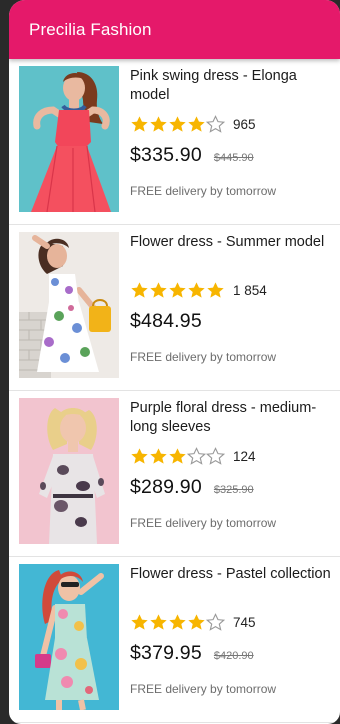  I want to click on price: $379.95, so click(166, 653).